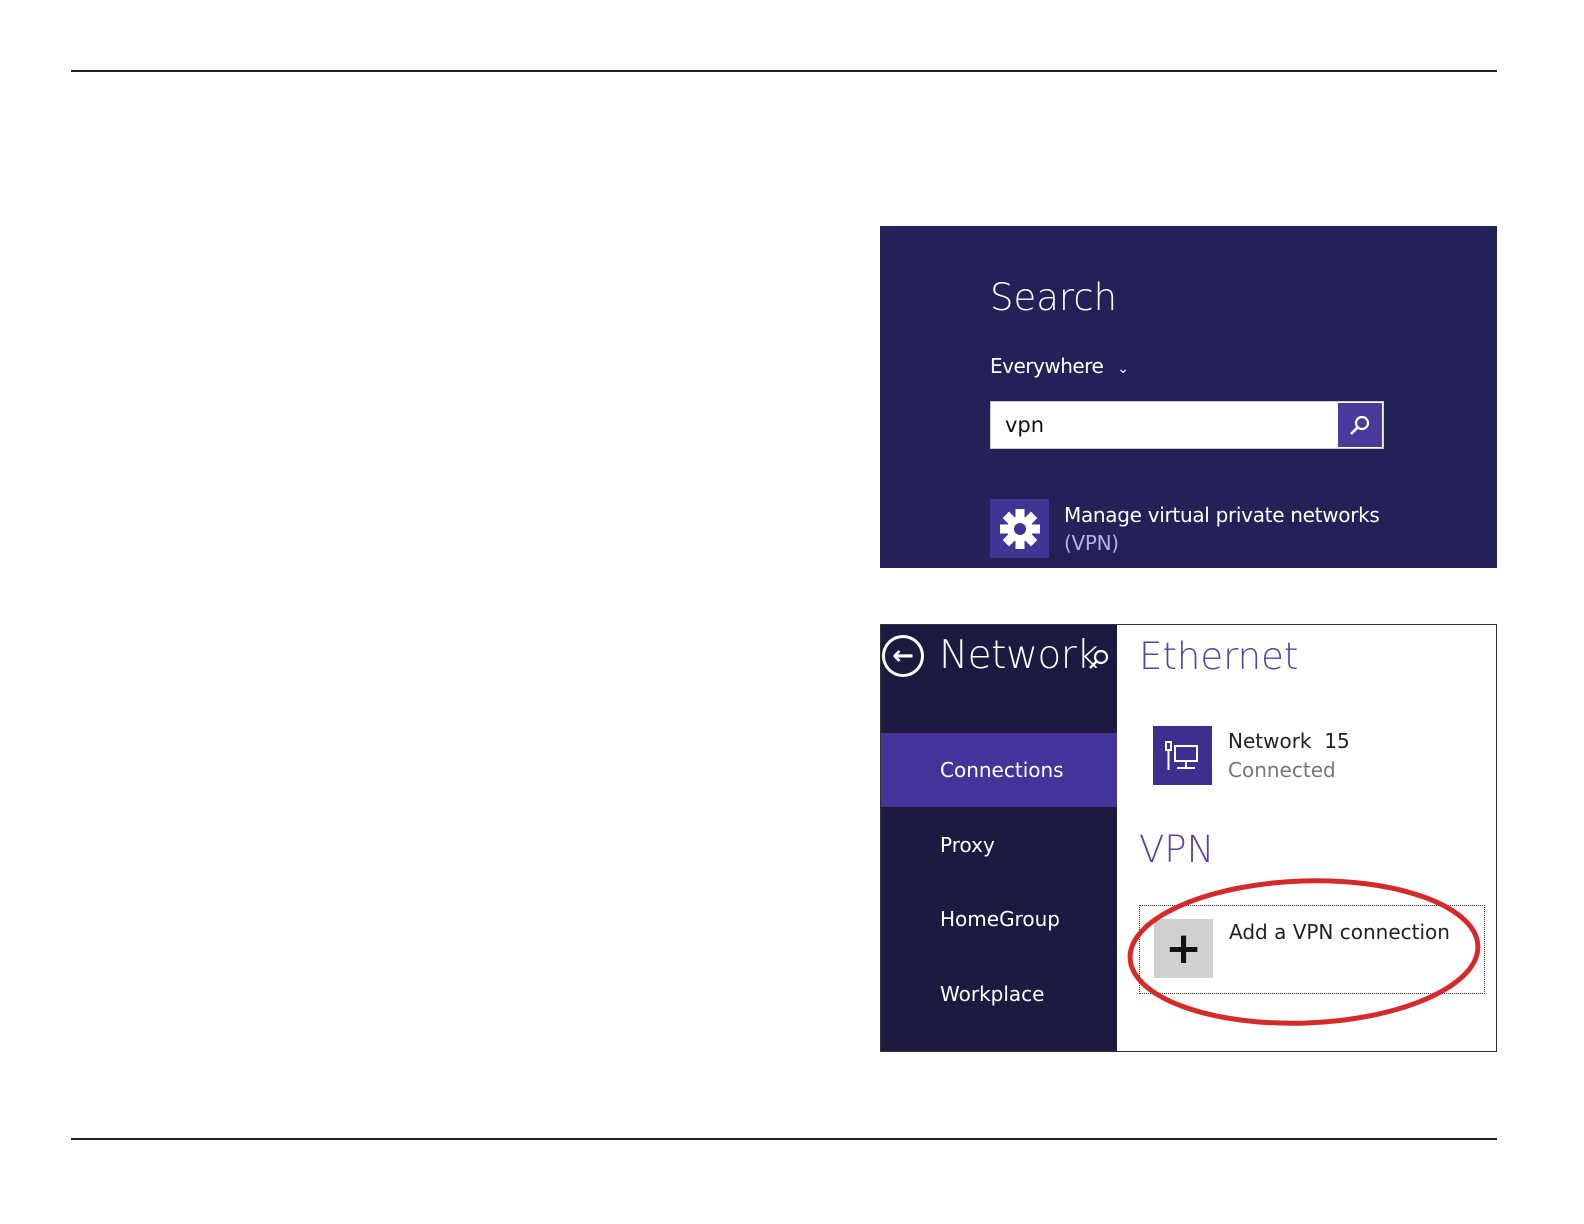 Image resolution: width=1584 pixels, height=1224 pixels. I want to click on search-box, so click(1187, 425).